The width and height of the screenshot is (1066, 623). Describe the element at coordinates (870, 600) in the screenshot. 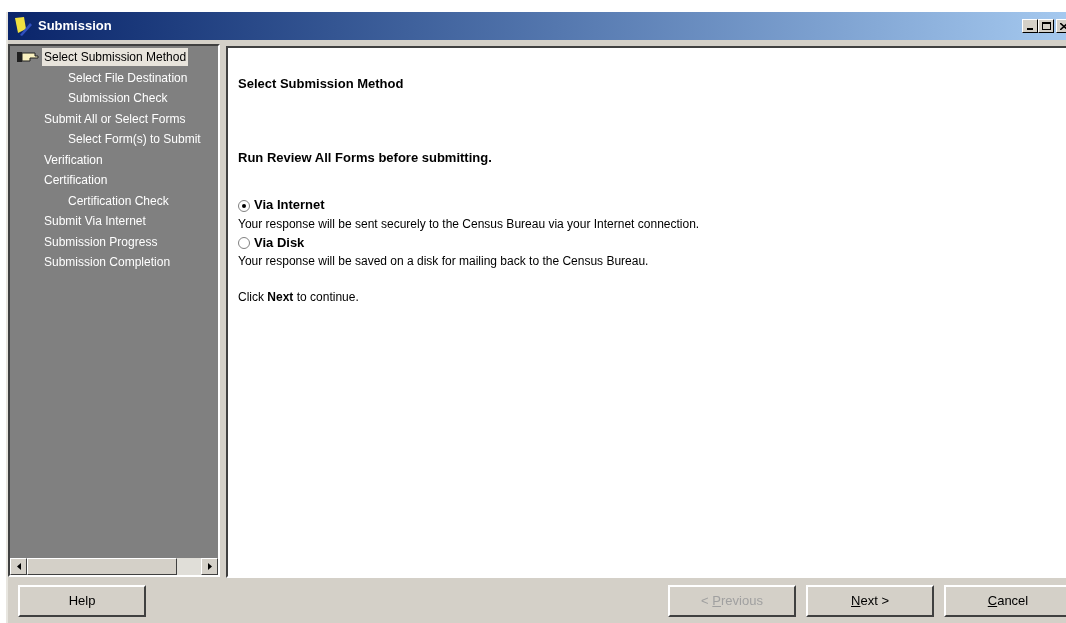

I see `dialog-button: Next >` at that location.